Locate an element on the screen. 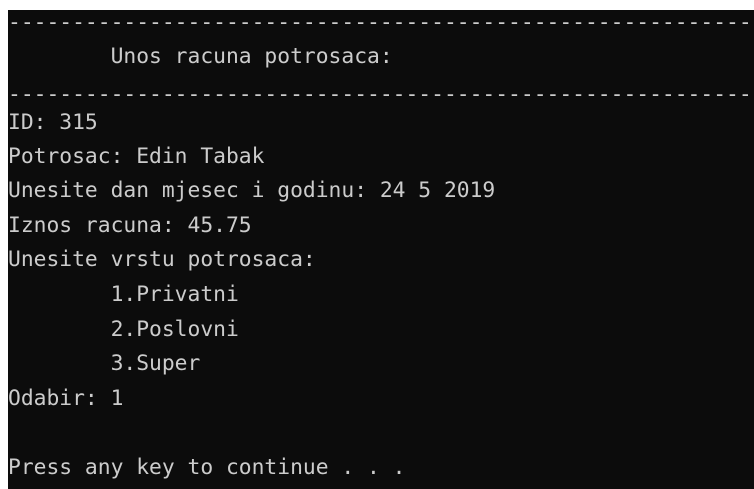 The height and width of the screenshot is (489, 754). option-line-1: 1.Privatni is located at coordinates (123, 294).